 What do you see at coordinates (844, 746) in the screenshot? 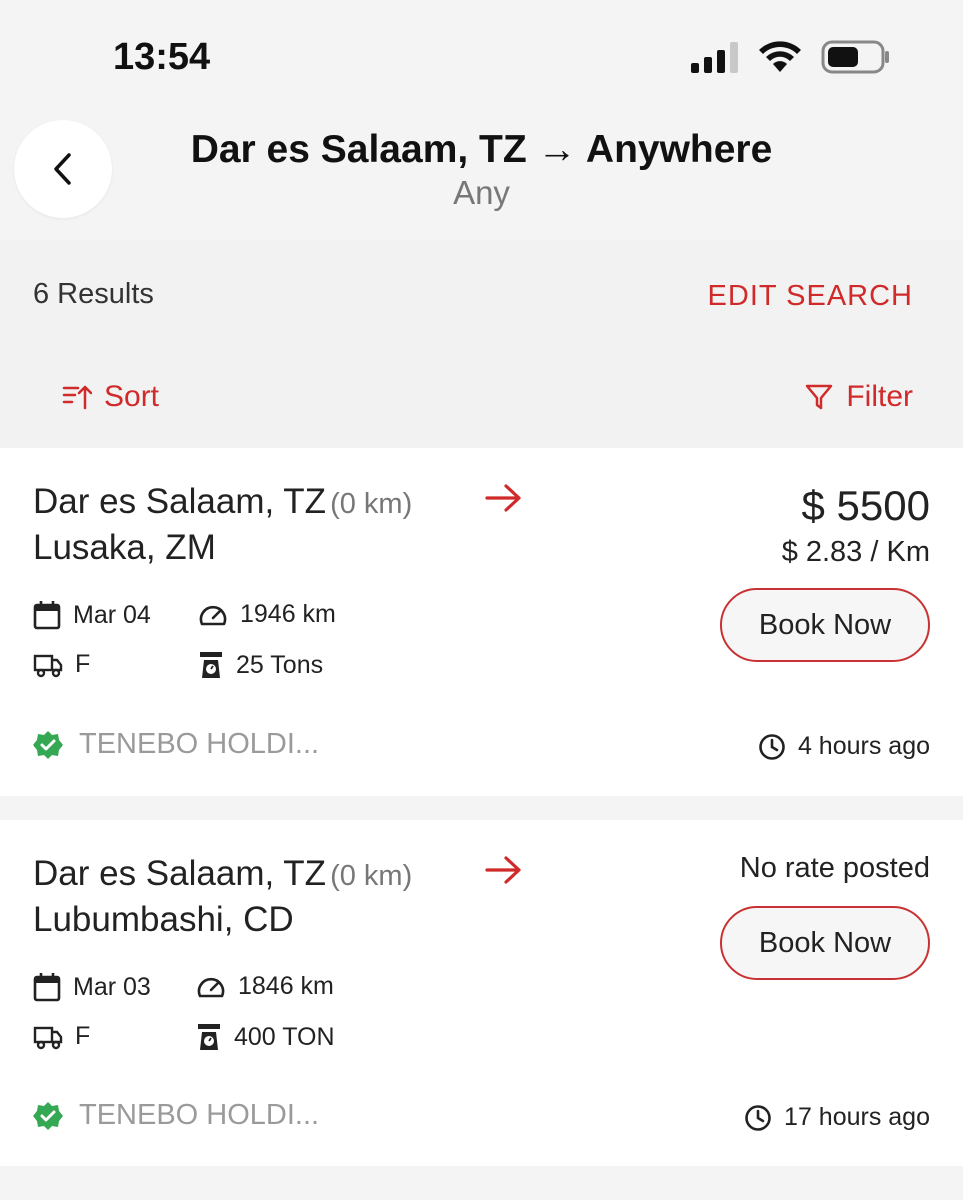
I see `posted-time: 4 hours ago` at bounding box center [844, 746].